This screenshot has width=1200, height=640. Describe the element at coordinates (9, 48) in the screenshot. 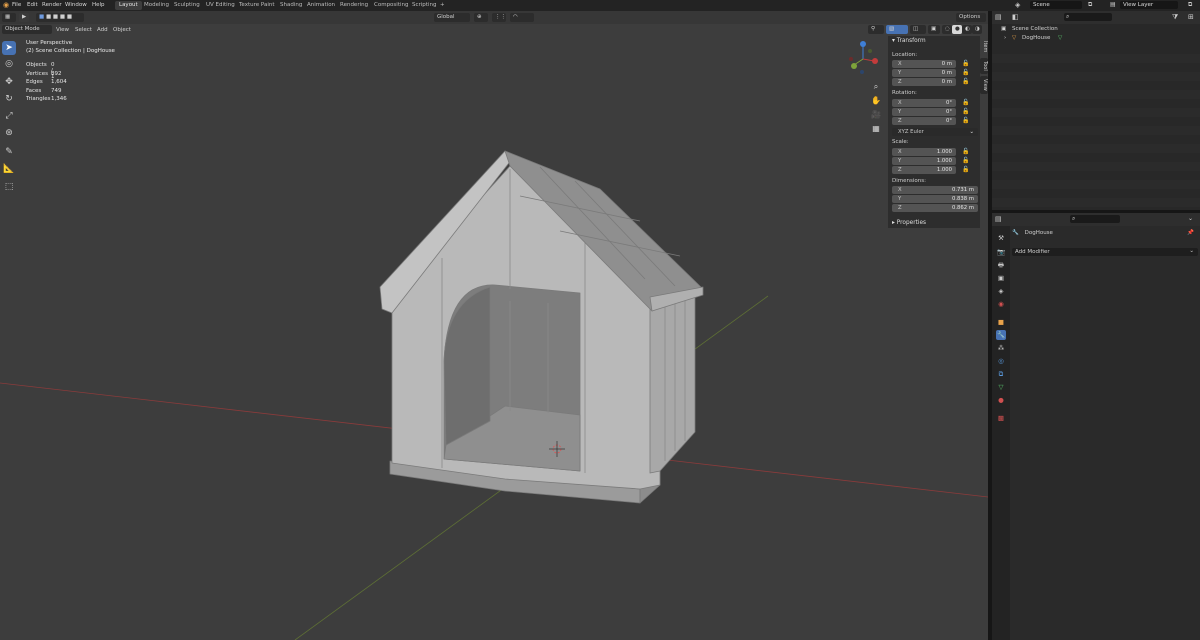

I see `select-tool-icon: ➤` at that location.